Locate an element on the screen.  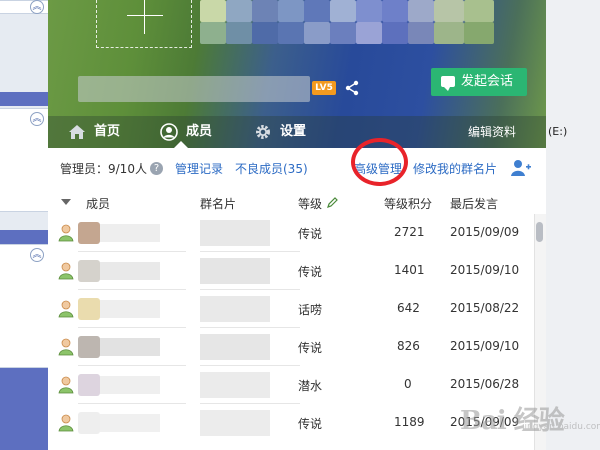
edit-my-card-link: 修改我的群名片 is located at coordinates (455, 168).